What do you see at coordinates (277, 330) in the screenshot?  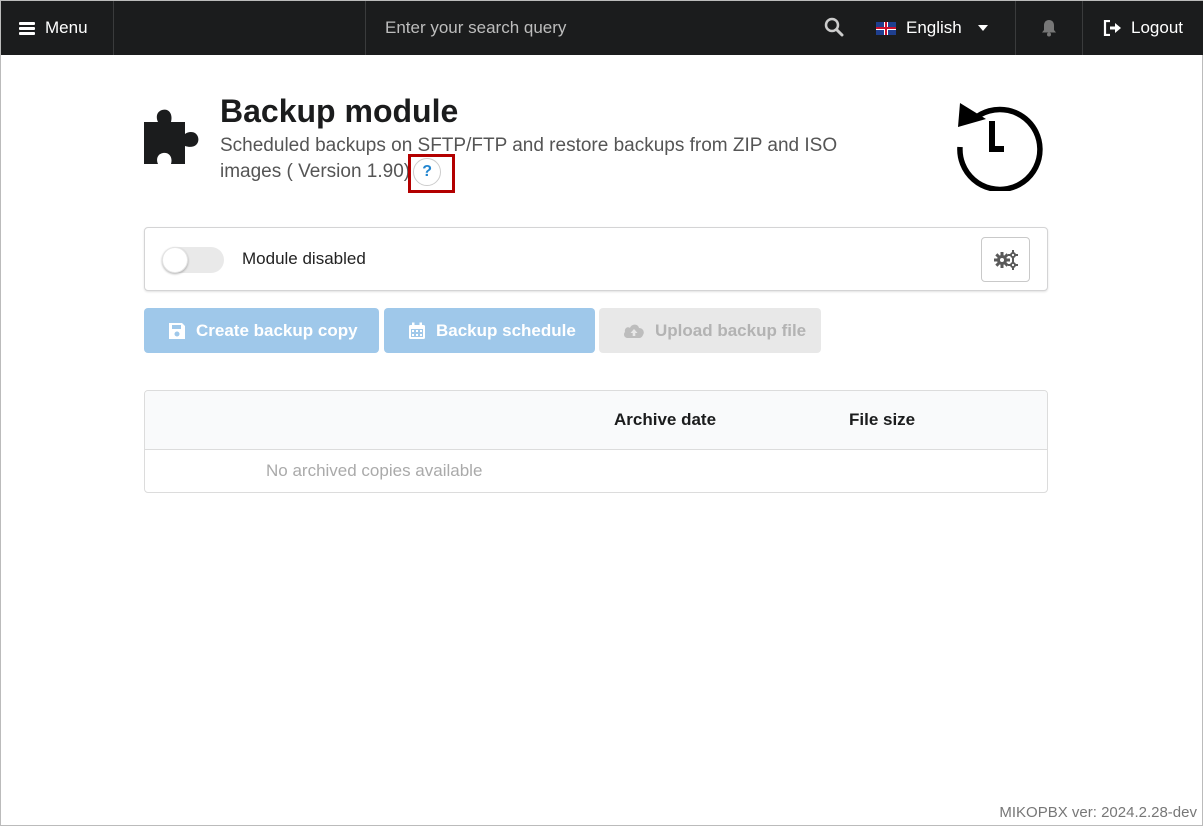 I see `create-backup-label: Create backup copy` at bounding box center [277, 330].